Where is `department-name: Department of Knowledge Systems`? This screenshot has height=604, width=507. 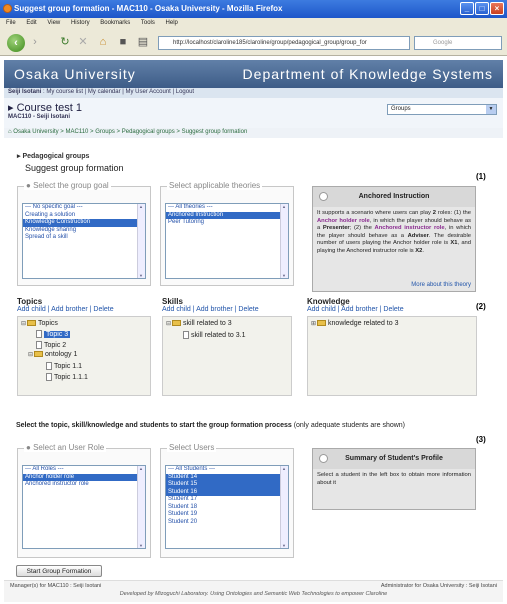
department-name: Department of Knowledge Systems is located at coordinates (367, 74).